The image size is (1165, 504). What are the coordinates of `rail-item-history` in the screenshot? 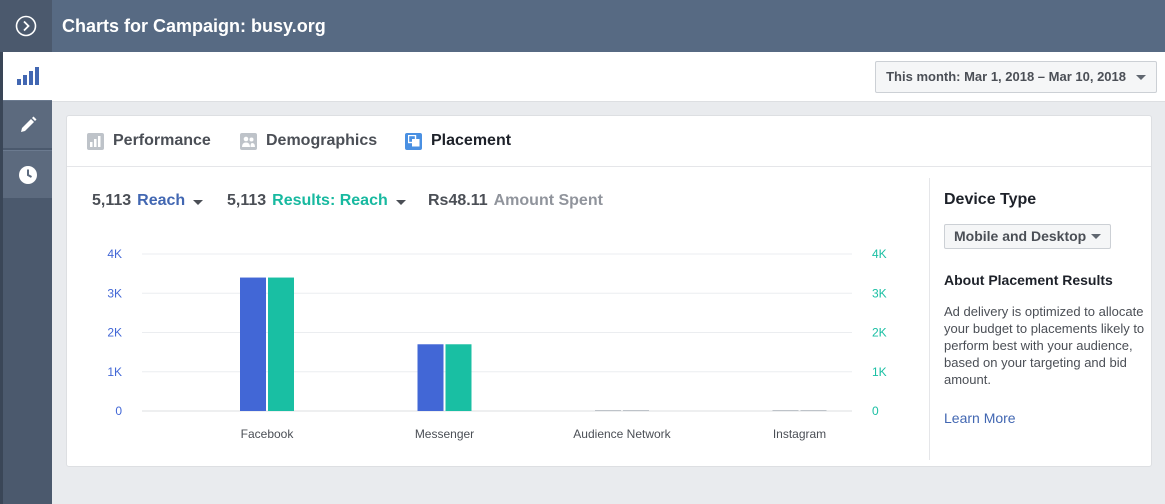 It's located at (27, 174).